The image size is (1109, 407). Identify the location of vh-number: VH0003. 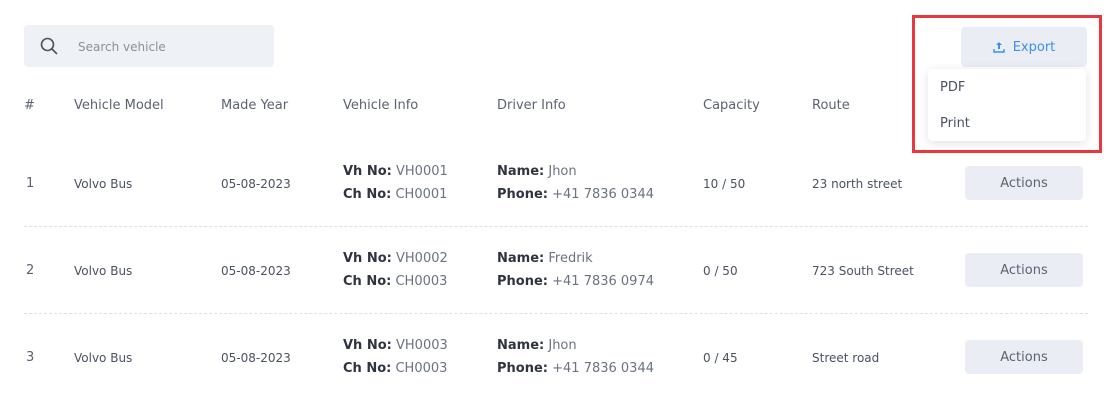
(422, 345).